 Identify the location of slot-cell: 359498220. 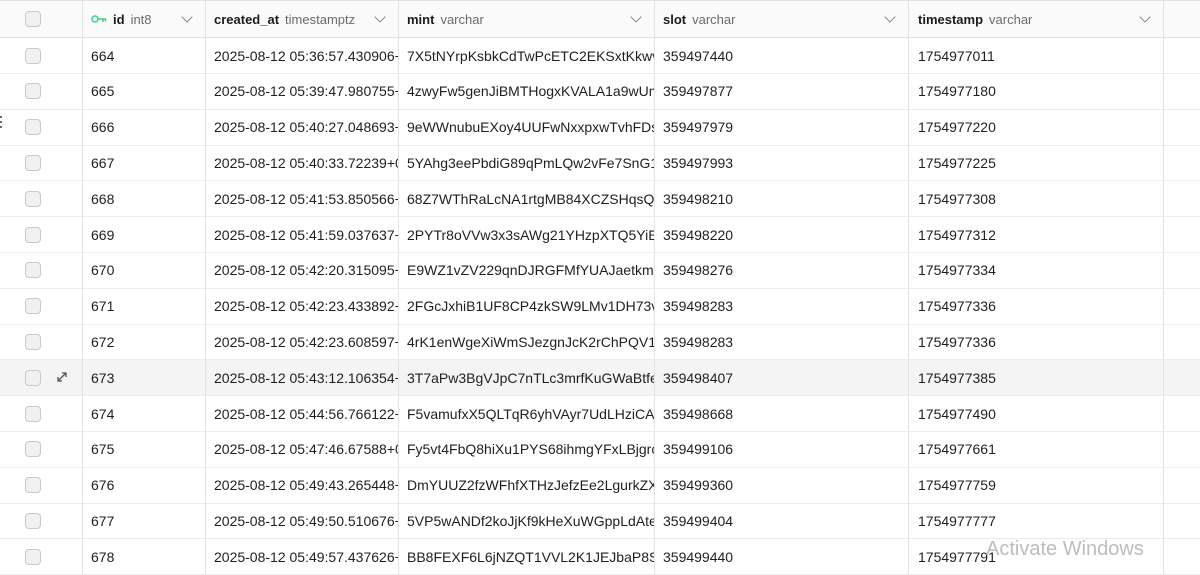
(782, 234).